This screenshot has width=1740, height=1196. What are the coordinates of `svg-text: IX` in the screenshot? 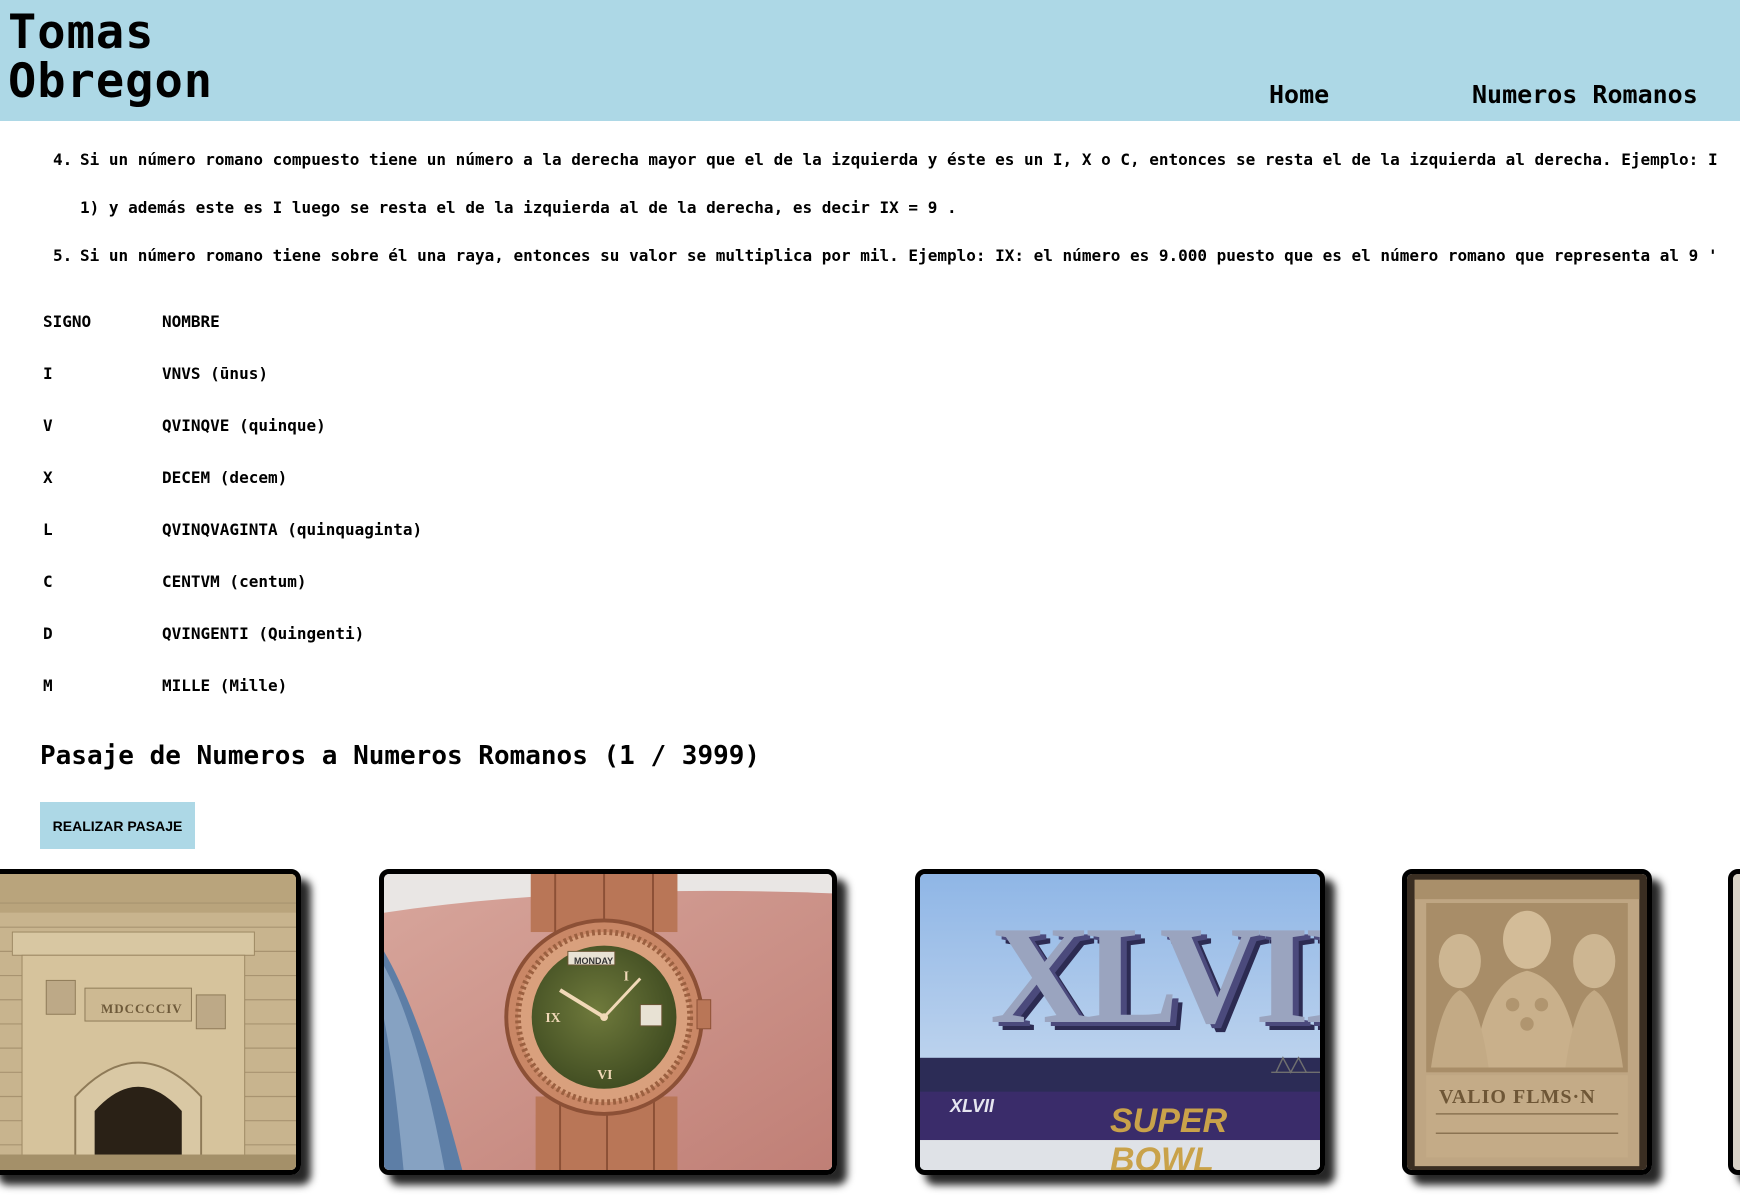 It's located at (552, 1017).